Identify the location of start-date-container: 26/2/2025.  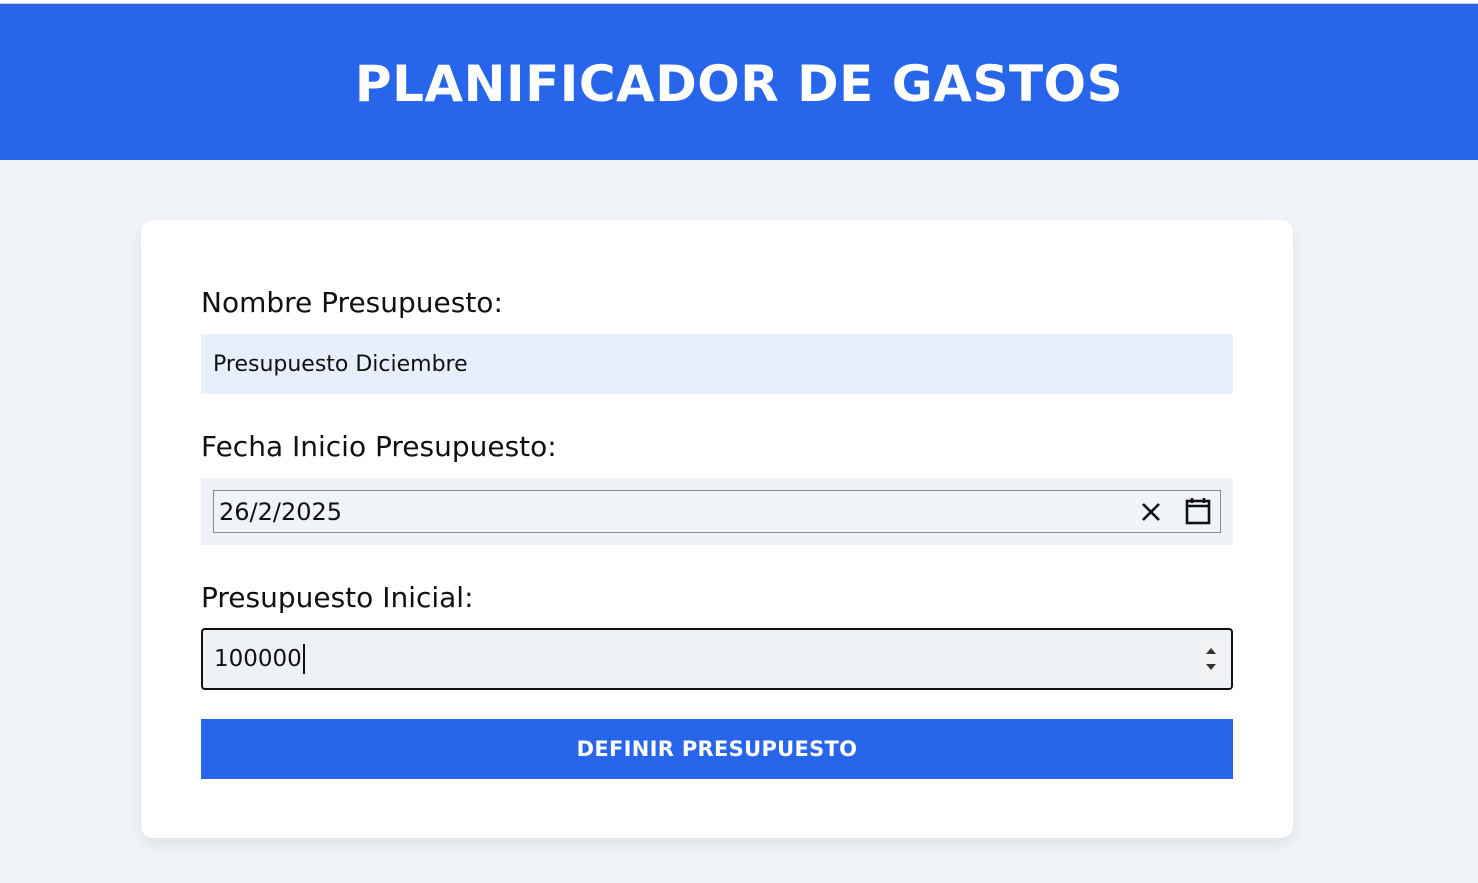
(717, 511).